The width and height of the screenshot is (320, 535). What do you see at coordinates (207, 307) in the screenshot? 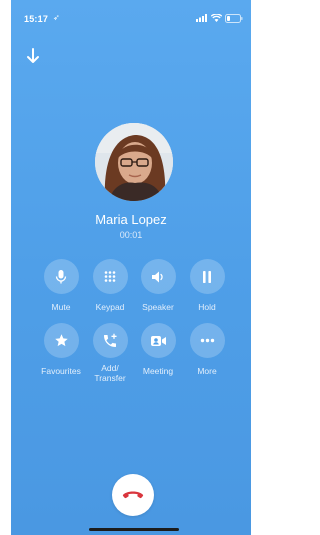
I see `hold-label: Hold` at bounding box center [207, 307].